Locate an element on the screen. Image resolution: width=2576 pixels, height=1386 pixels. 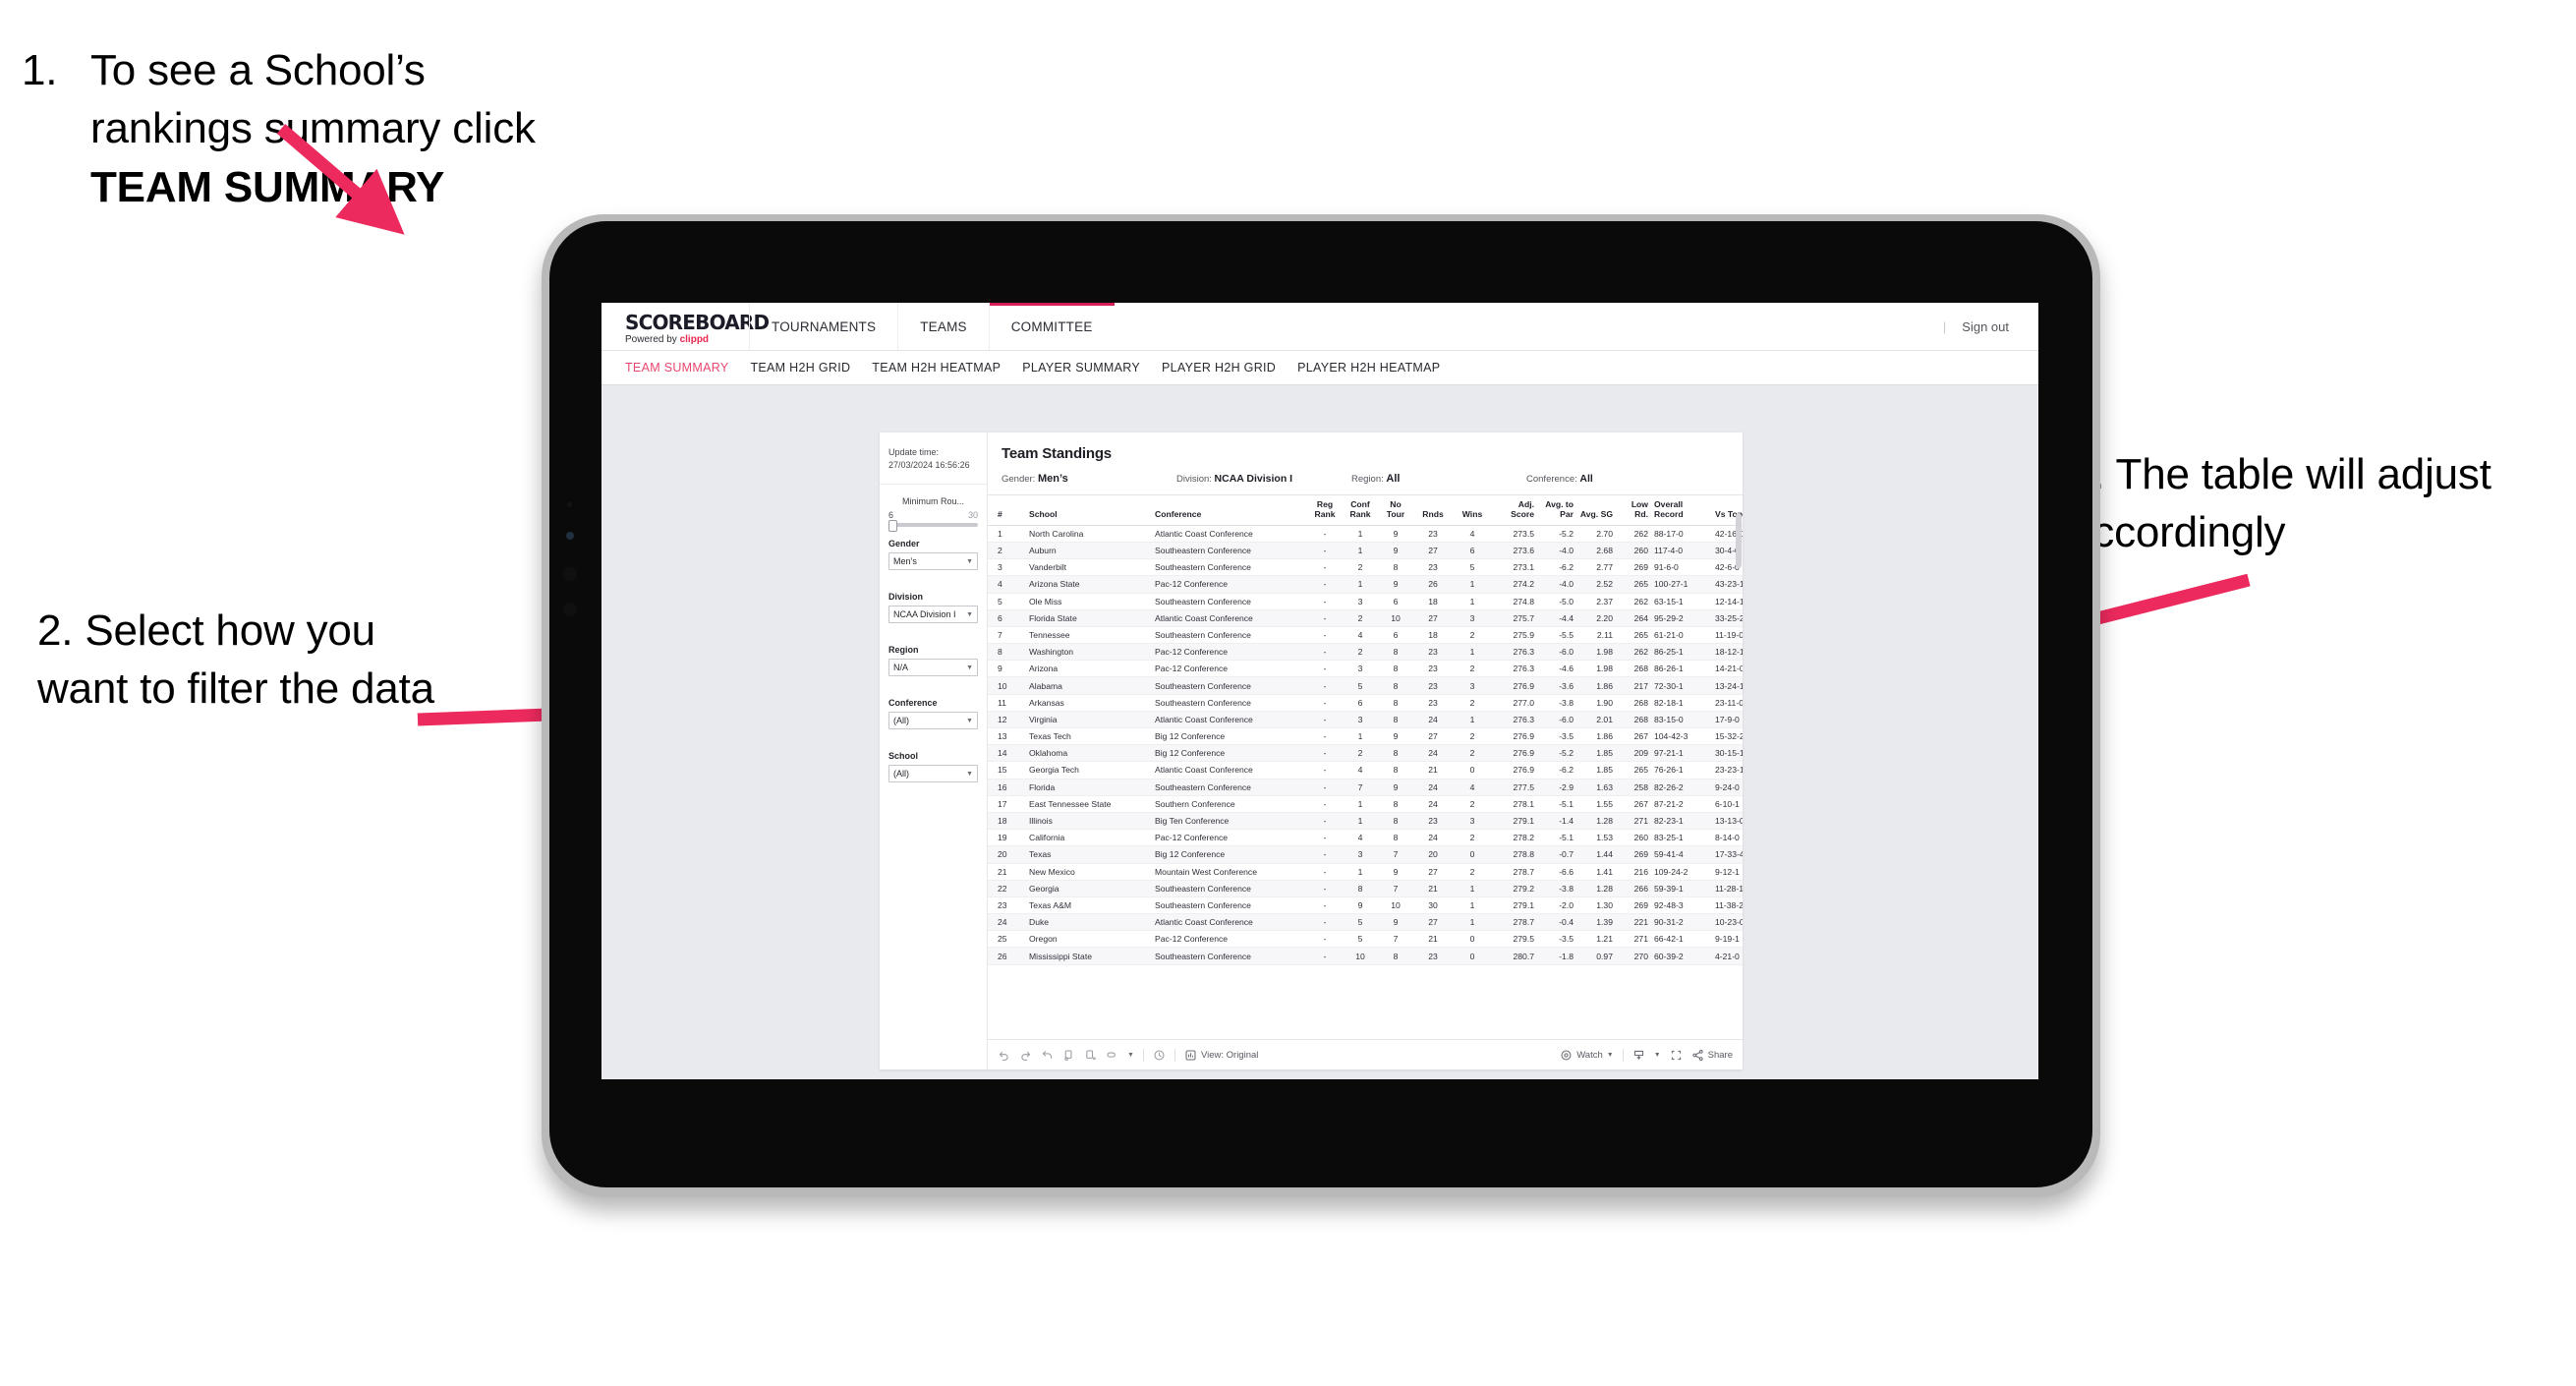
cell-adj-score: 275.7 is located at coordinates (1514, 618).